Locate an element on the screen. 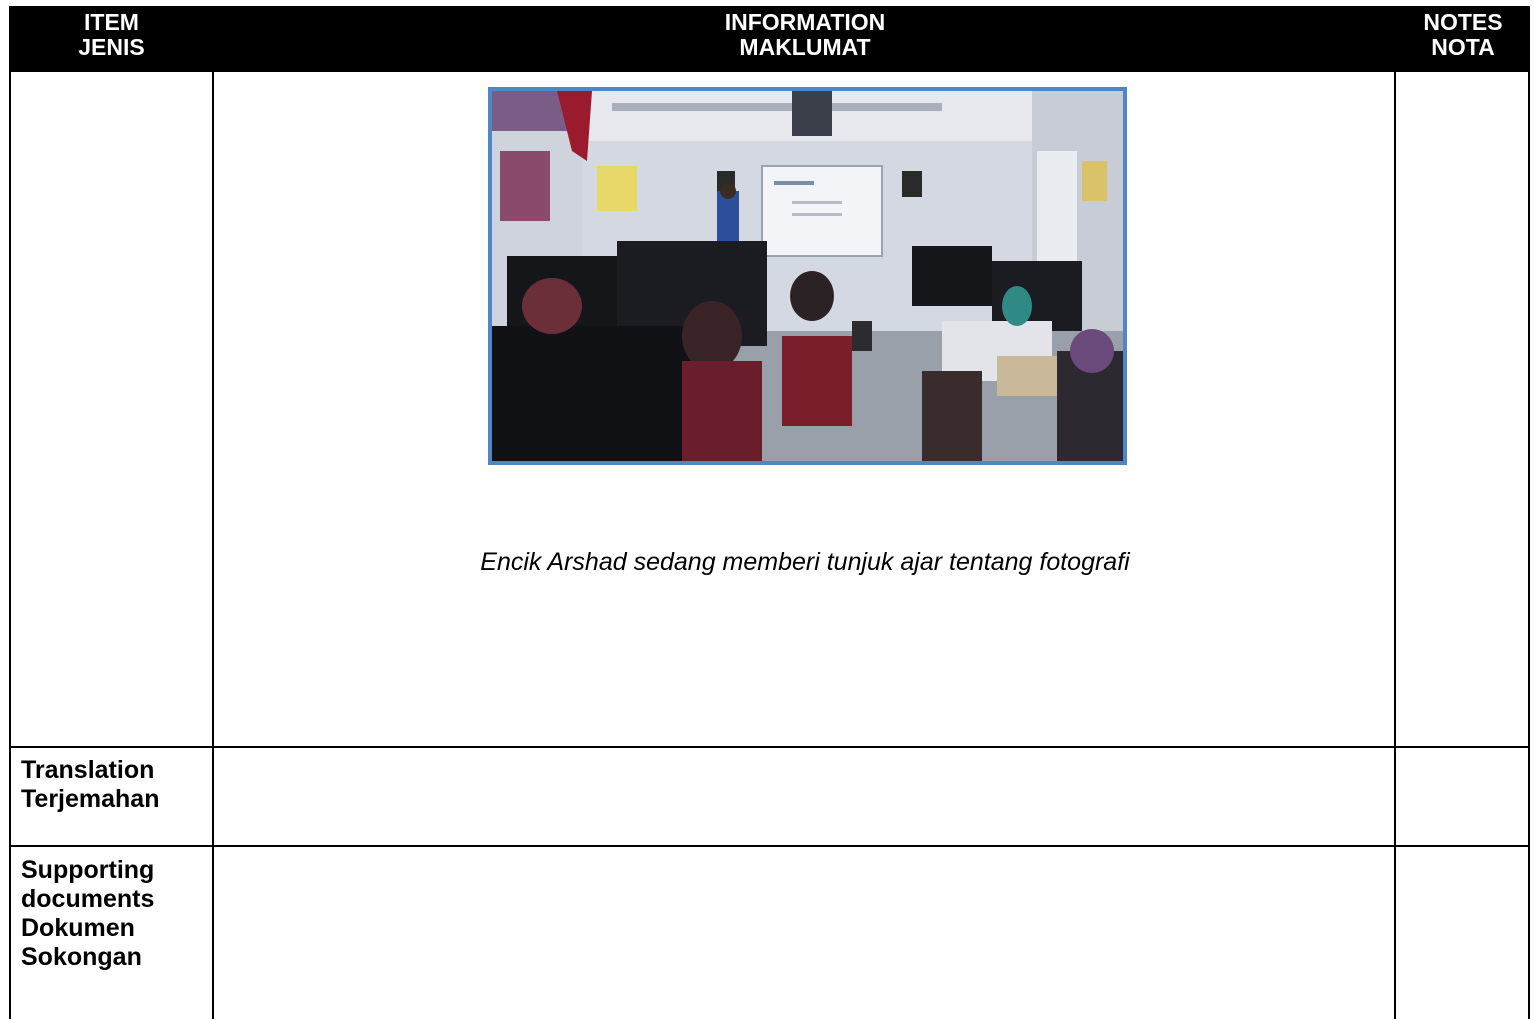  row-label-supporting-documents: Supporting documents Dokumen Sokongan is located at coordinates (87, 914).